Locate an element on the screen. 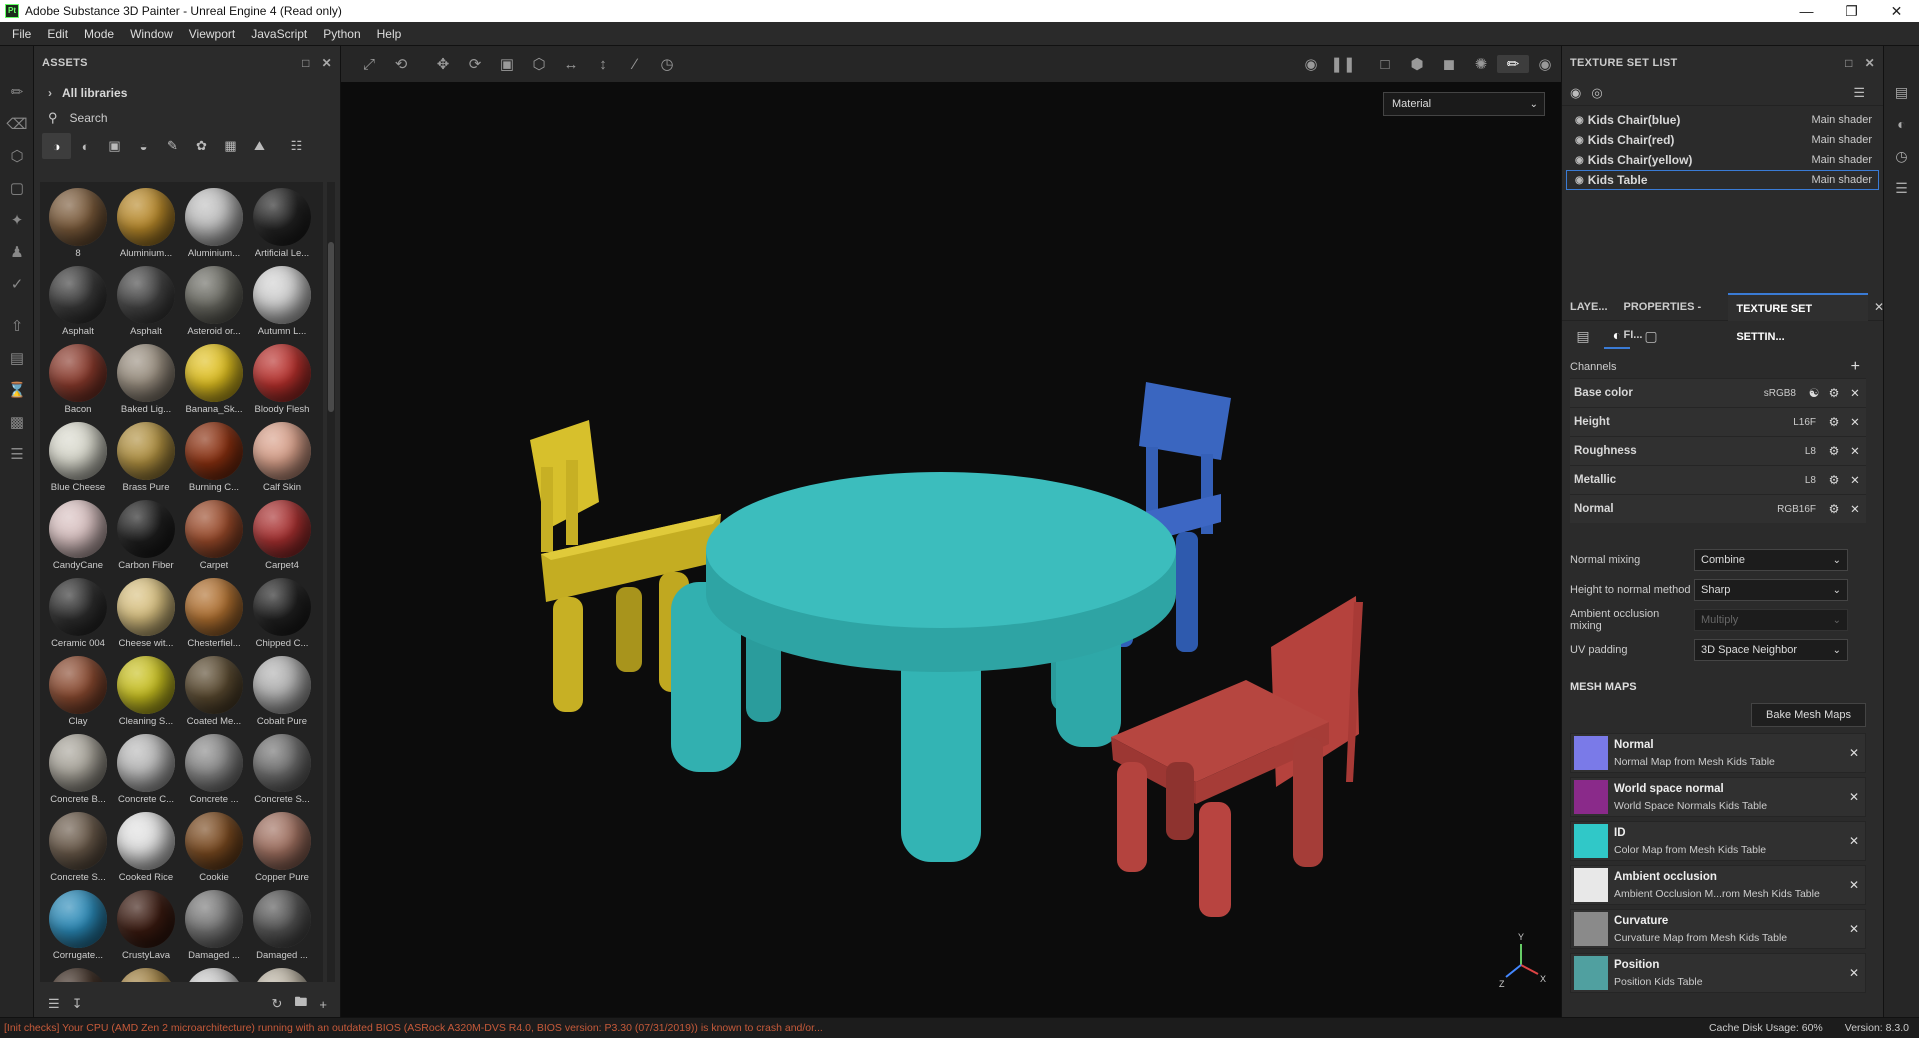  channel-row: Base color sRGB8 ☯ ⚙ ✕ is located at coordinates (1718, 392).